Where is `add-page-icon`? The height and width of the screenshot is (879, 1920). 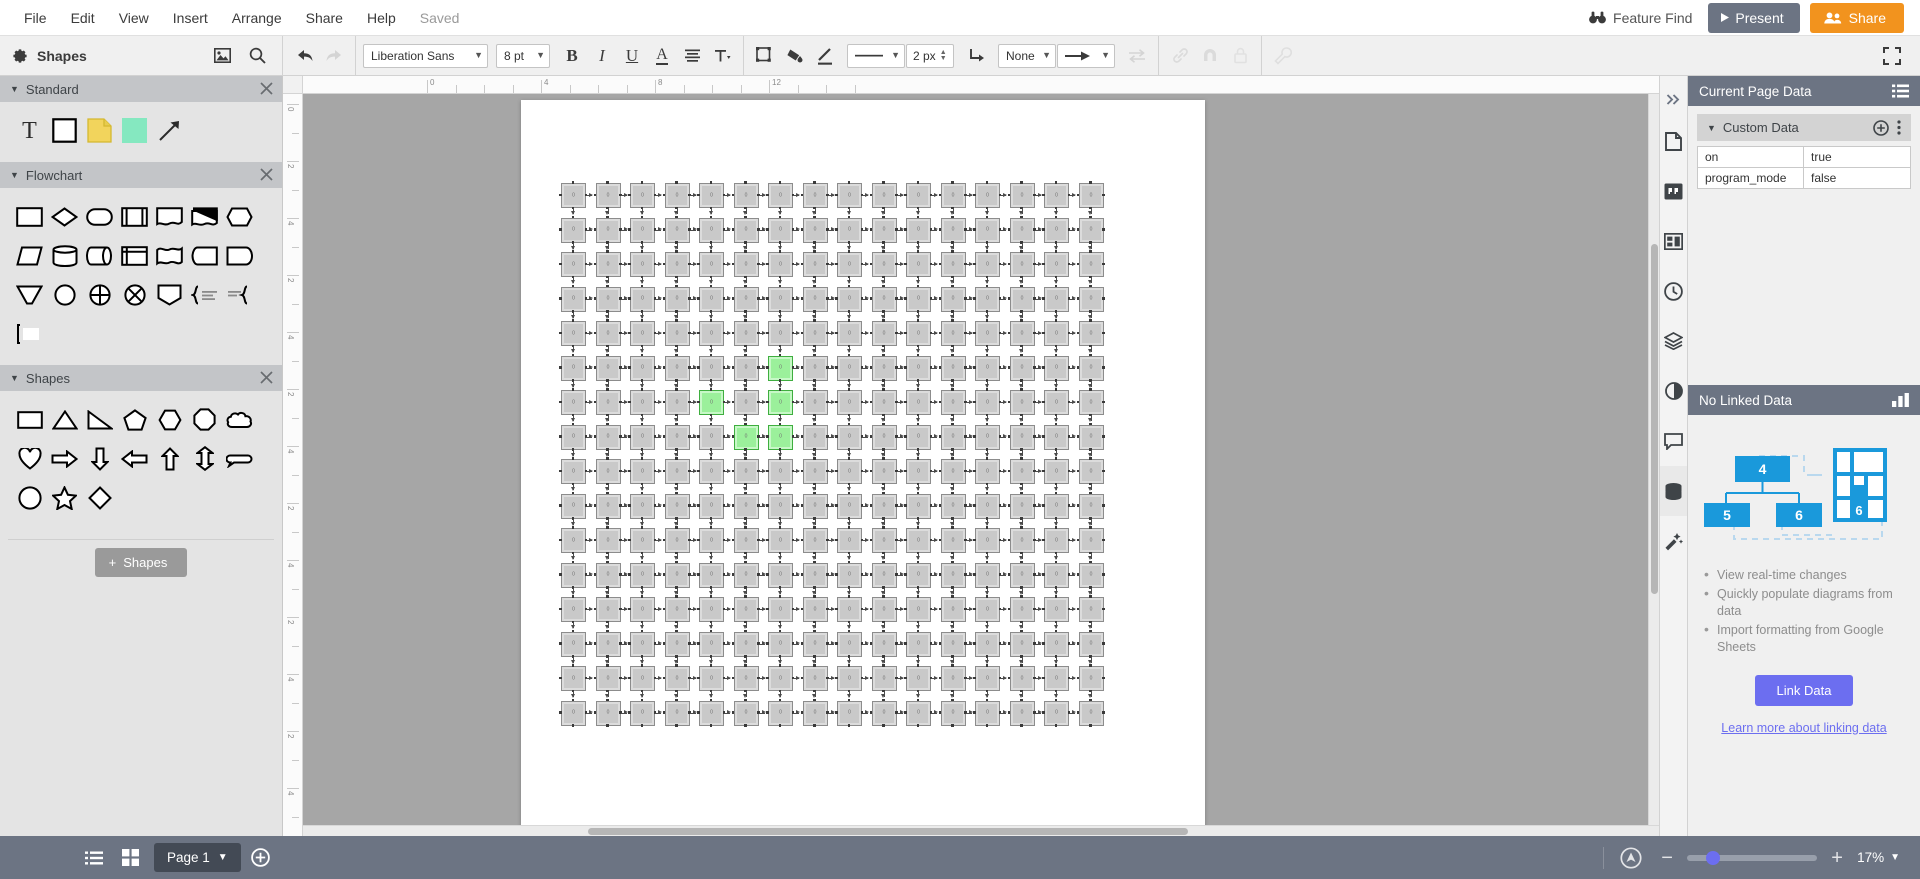 add-page-icon is located at coordinates (261, 858).